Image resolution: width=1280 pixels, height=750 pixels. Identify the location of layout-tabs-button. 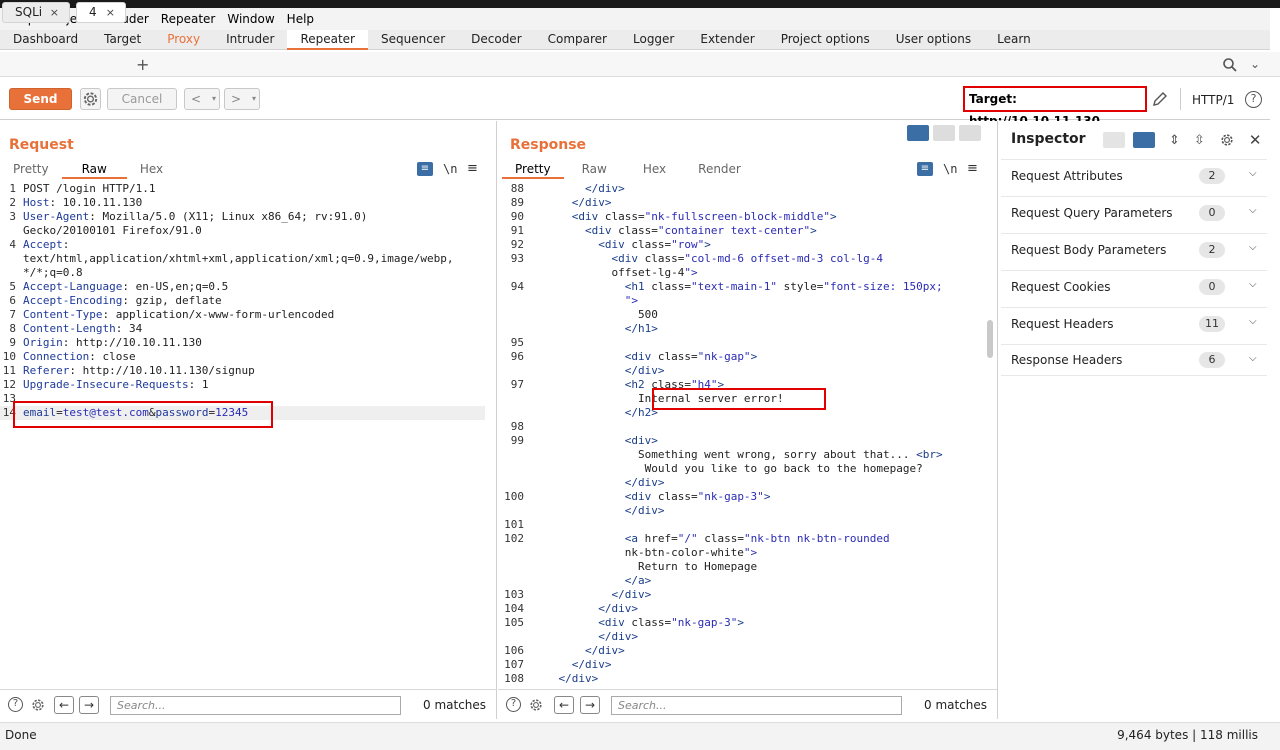
(970, 133).